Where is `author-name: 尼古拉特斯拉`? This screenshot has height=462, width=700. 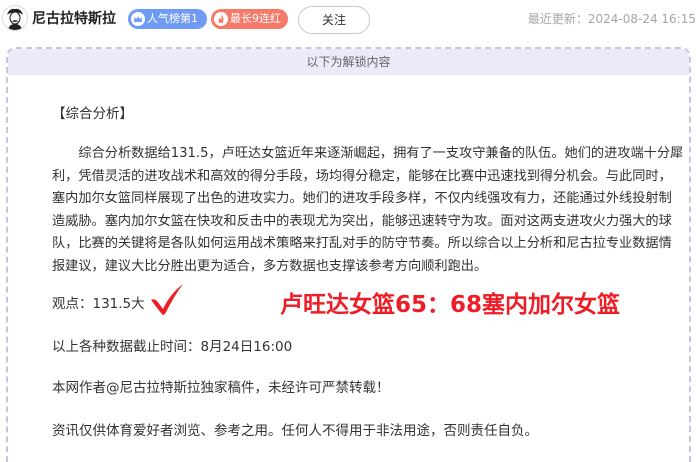 author-name: 尼古拉特斯拉 is located at coordinates (74, 19).